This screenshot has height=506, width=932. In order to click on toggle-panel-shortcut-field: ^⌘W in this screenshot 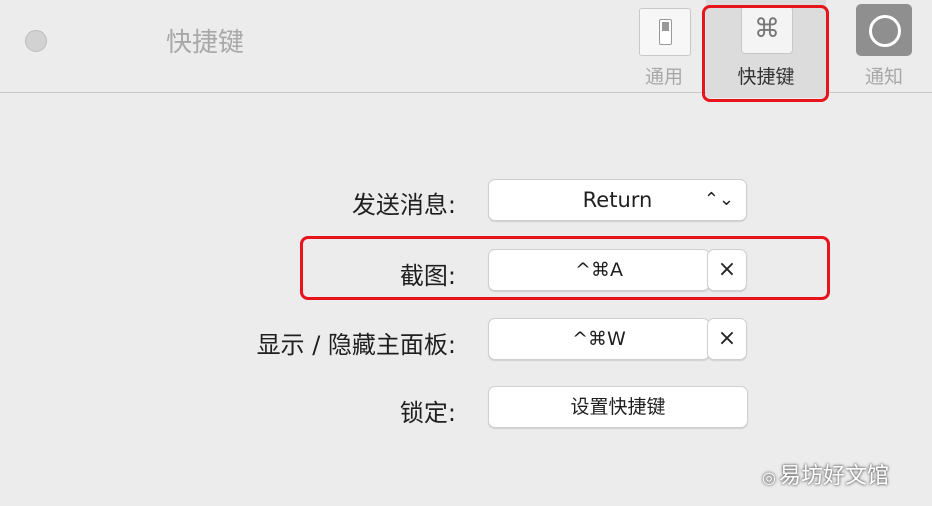, I will do `click(599, 339)`.